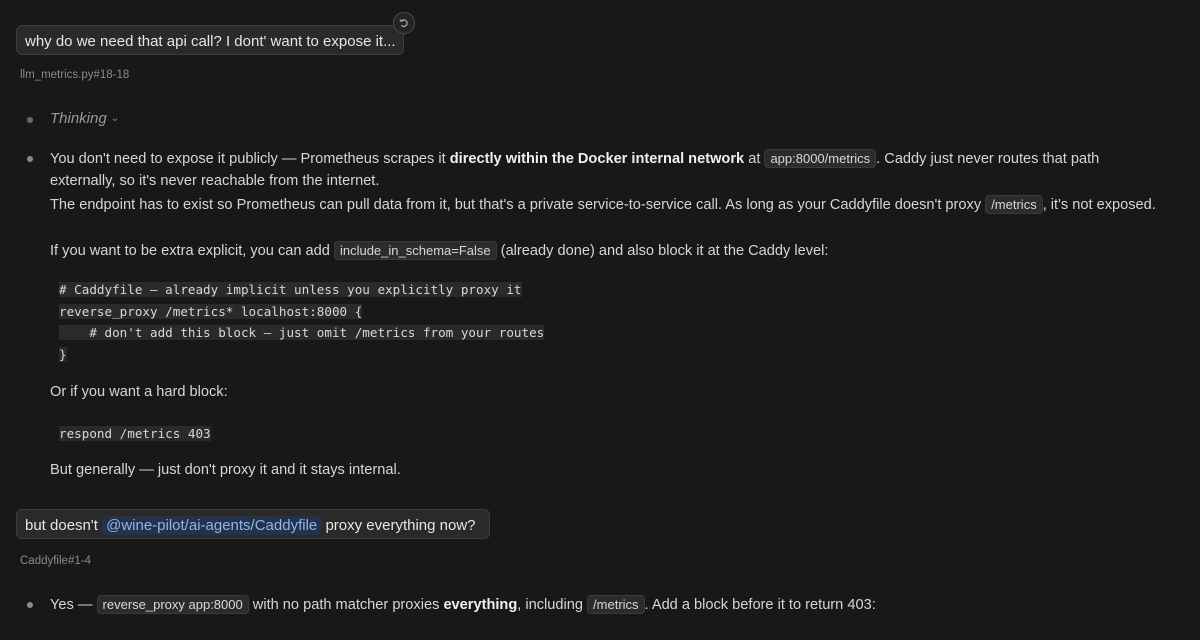 This screenshot has height=640, width=1200. Describe the element at coordinates (415, 250) in the screenshot. I see `inline-code: include_in_schema=False` at that location.